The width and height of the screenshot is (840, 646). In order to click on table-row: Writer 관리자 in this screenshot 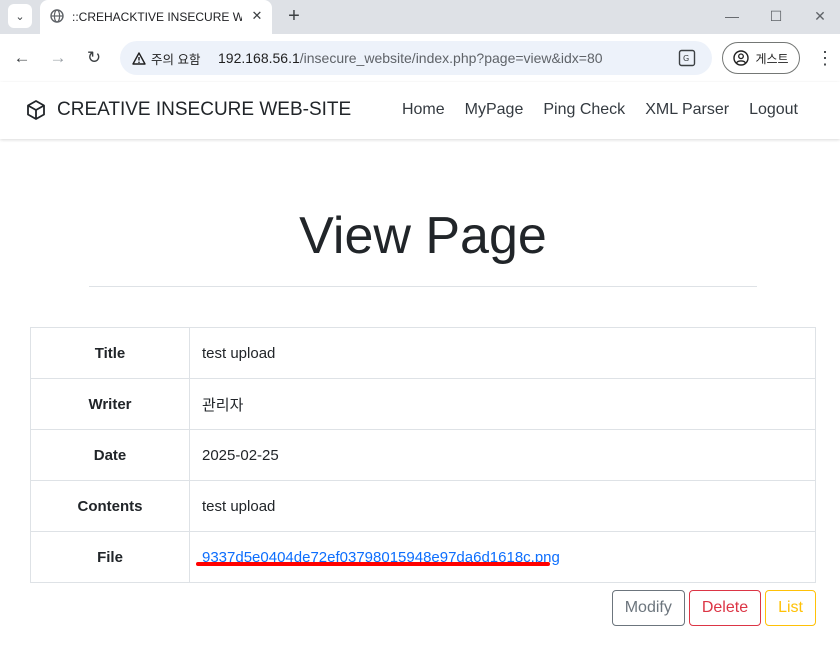, I will do `click(423, 404)`.